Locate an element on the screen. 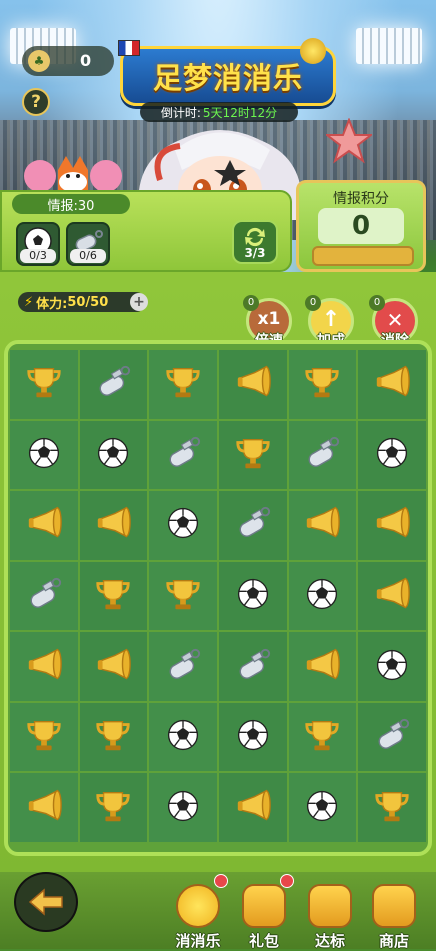  countdown-label: 倒计时: is located at coordinates (180, 112).